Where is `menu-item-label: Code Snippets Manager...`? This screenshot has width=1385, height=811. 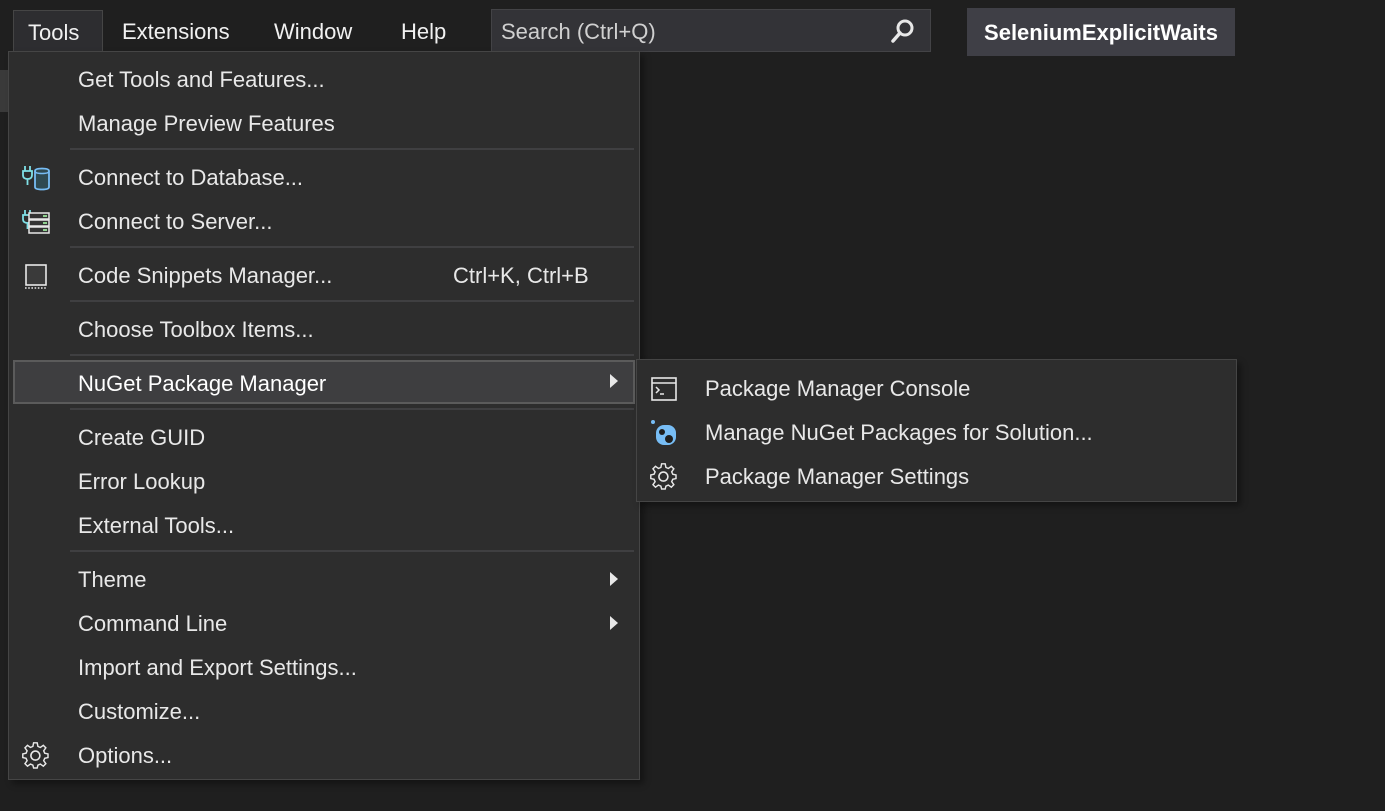 menu-item-label: Code Snippets Manager... is located at coordinates (205, 275).